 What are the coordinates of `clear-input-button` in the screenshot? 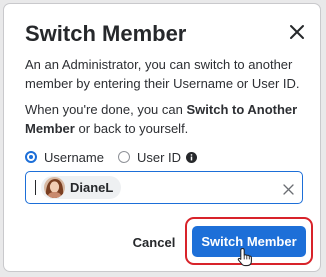 It's located at (288, 188).